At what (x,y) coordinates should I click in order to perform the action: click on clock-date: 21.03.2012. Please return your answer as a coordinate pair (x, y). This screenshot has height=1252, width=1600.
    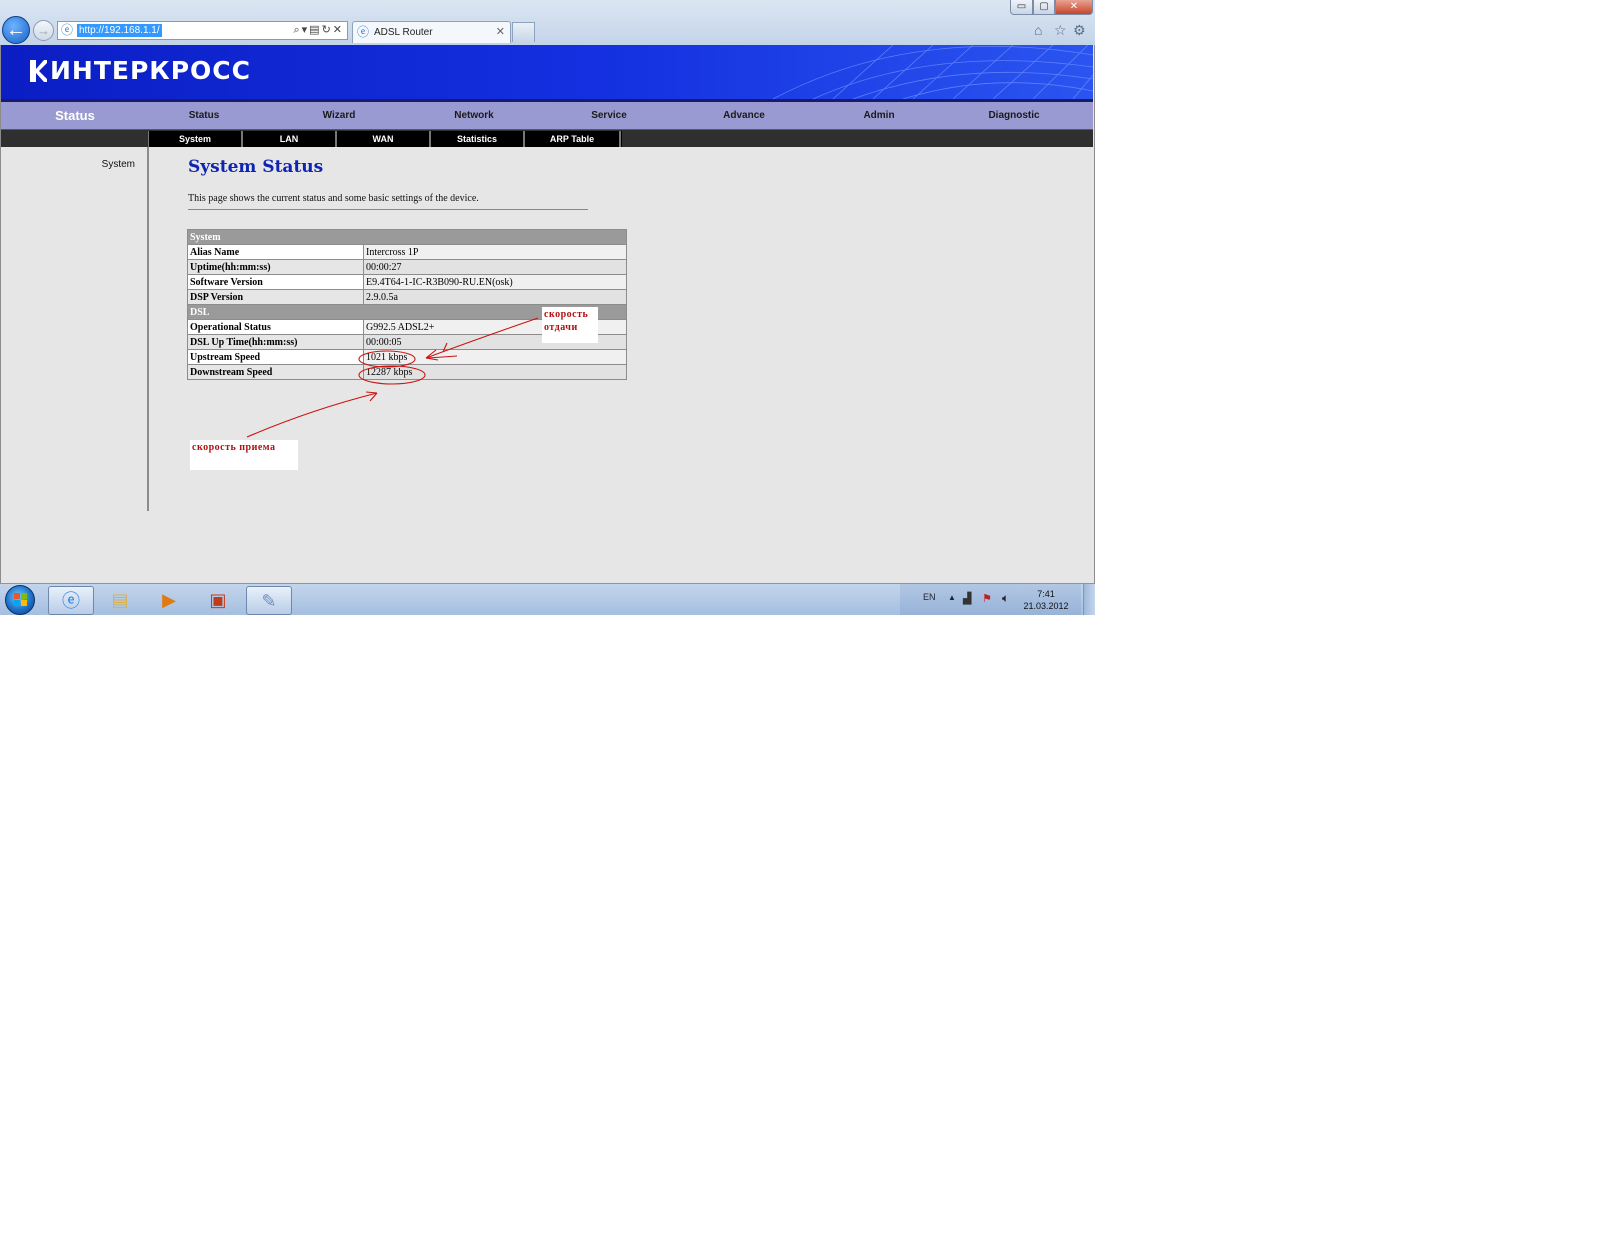
    Looking at the image, I should click on (1046, 606).